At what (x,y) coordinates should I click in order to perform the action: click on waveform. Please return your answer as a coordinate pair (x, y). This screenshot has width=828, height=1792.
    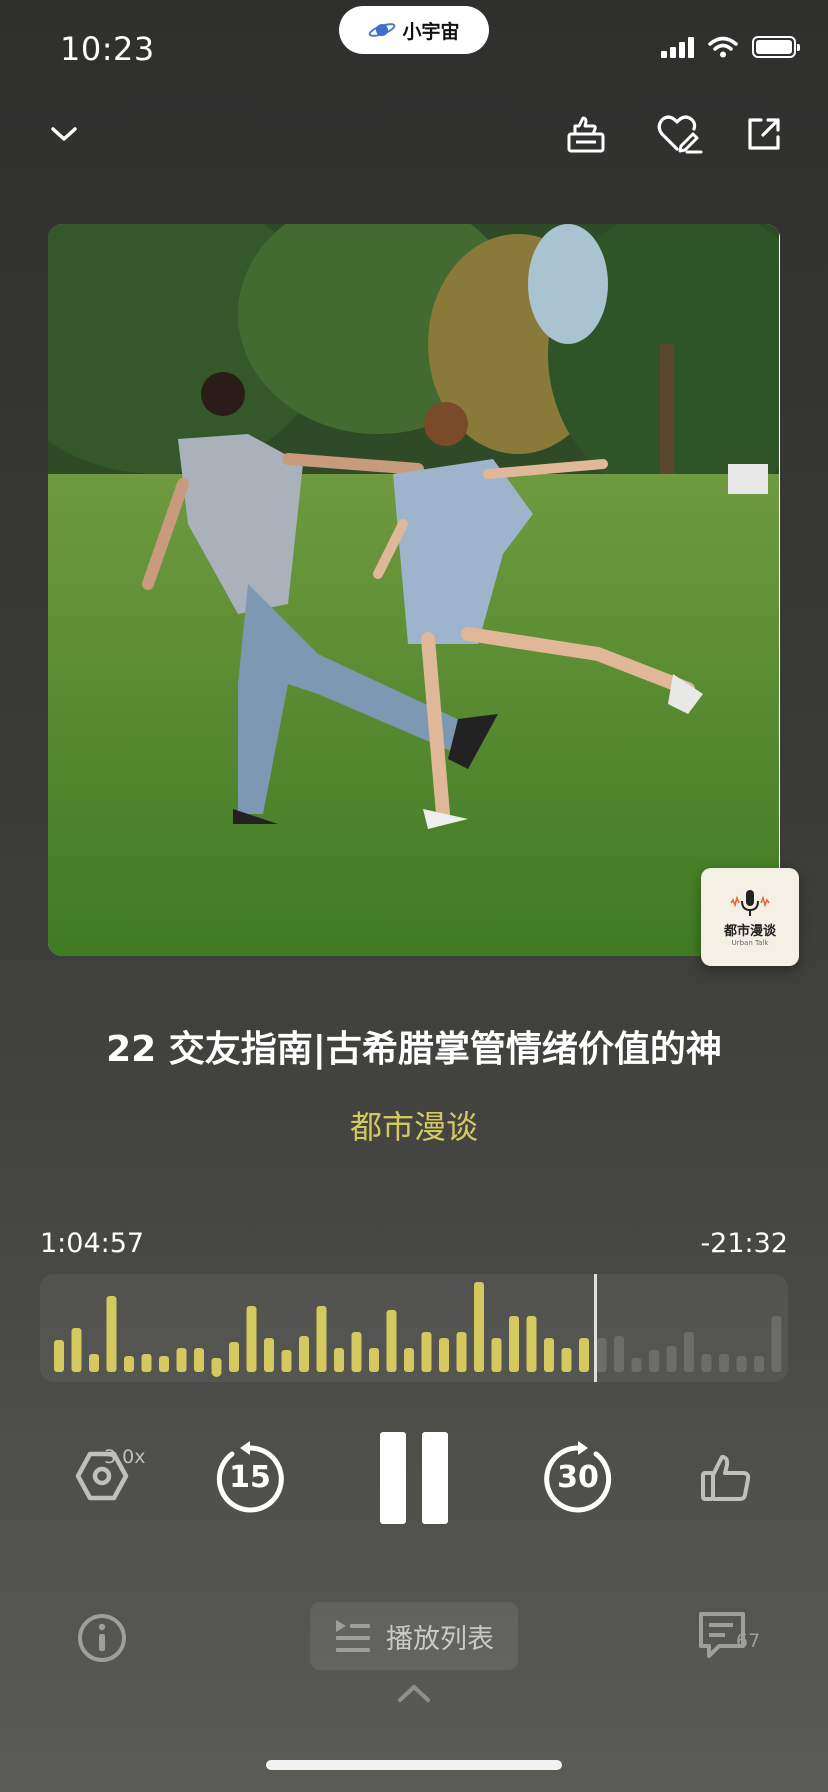
    Looking at the image, I should click on (418, 1328).